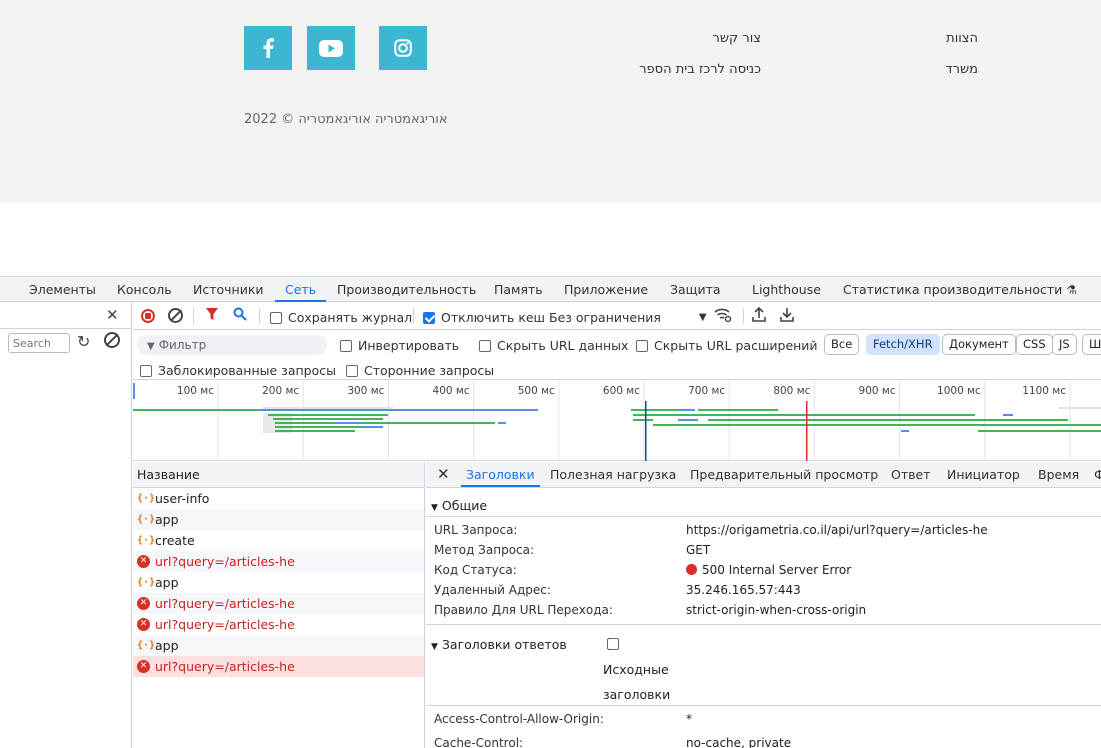 This screenshot has width=1101, height=748. What do you see at coordinates (341, 317) in the screenshot?
I see `preserve-log-checkbox: Сохранять журнал` at bounding box center [341, 317].